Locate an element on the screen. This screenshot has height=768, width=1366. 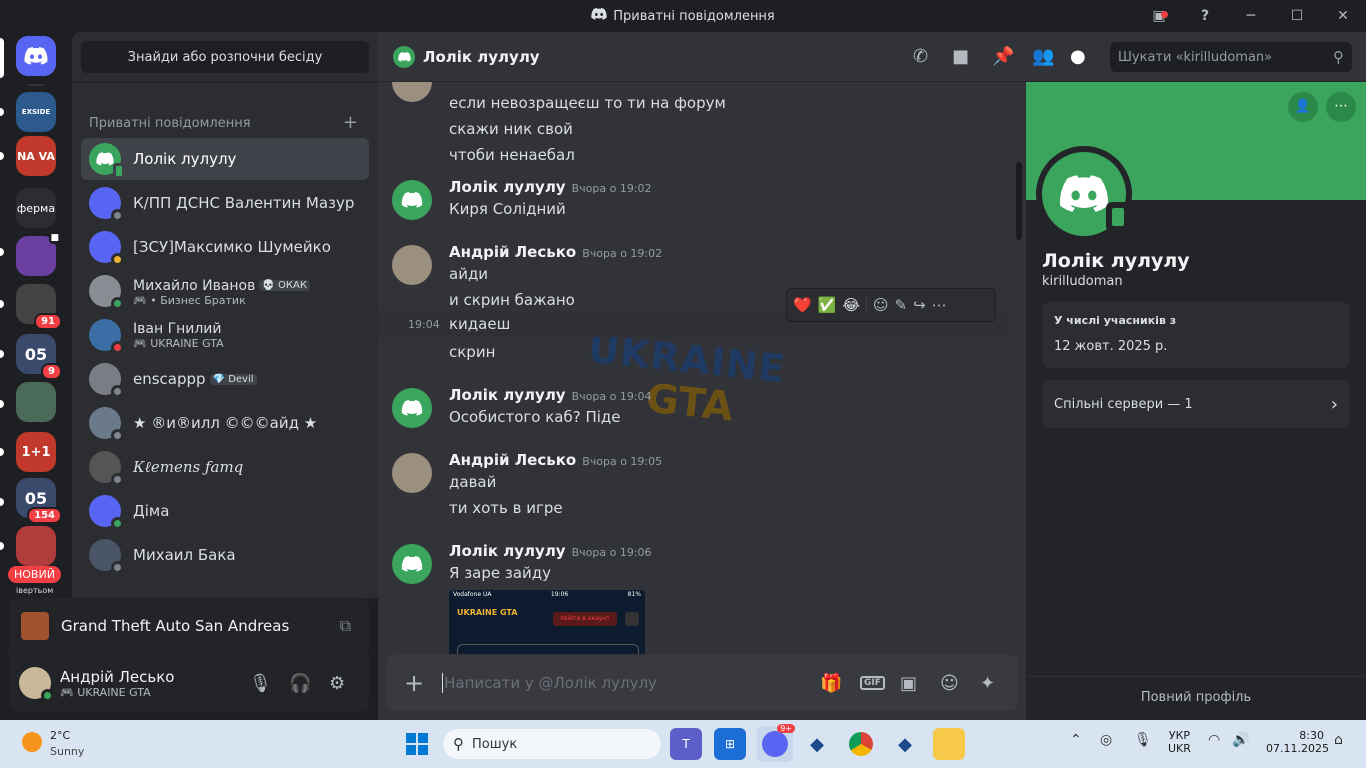
gif-icon: GIF is located at coordinates (872, 683).